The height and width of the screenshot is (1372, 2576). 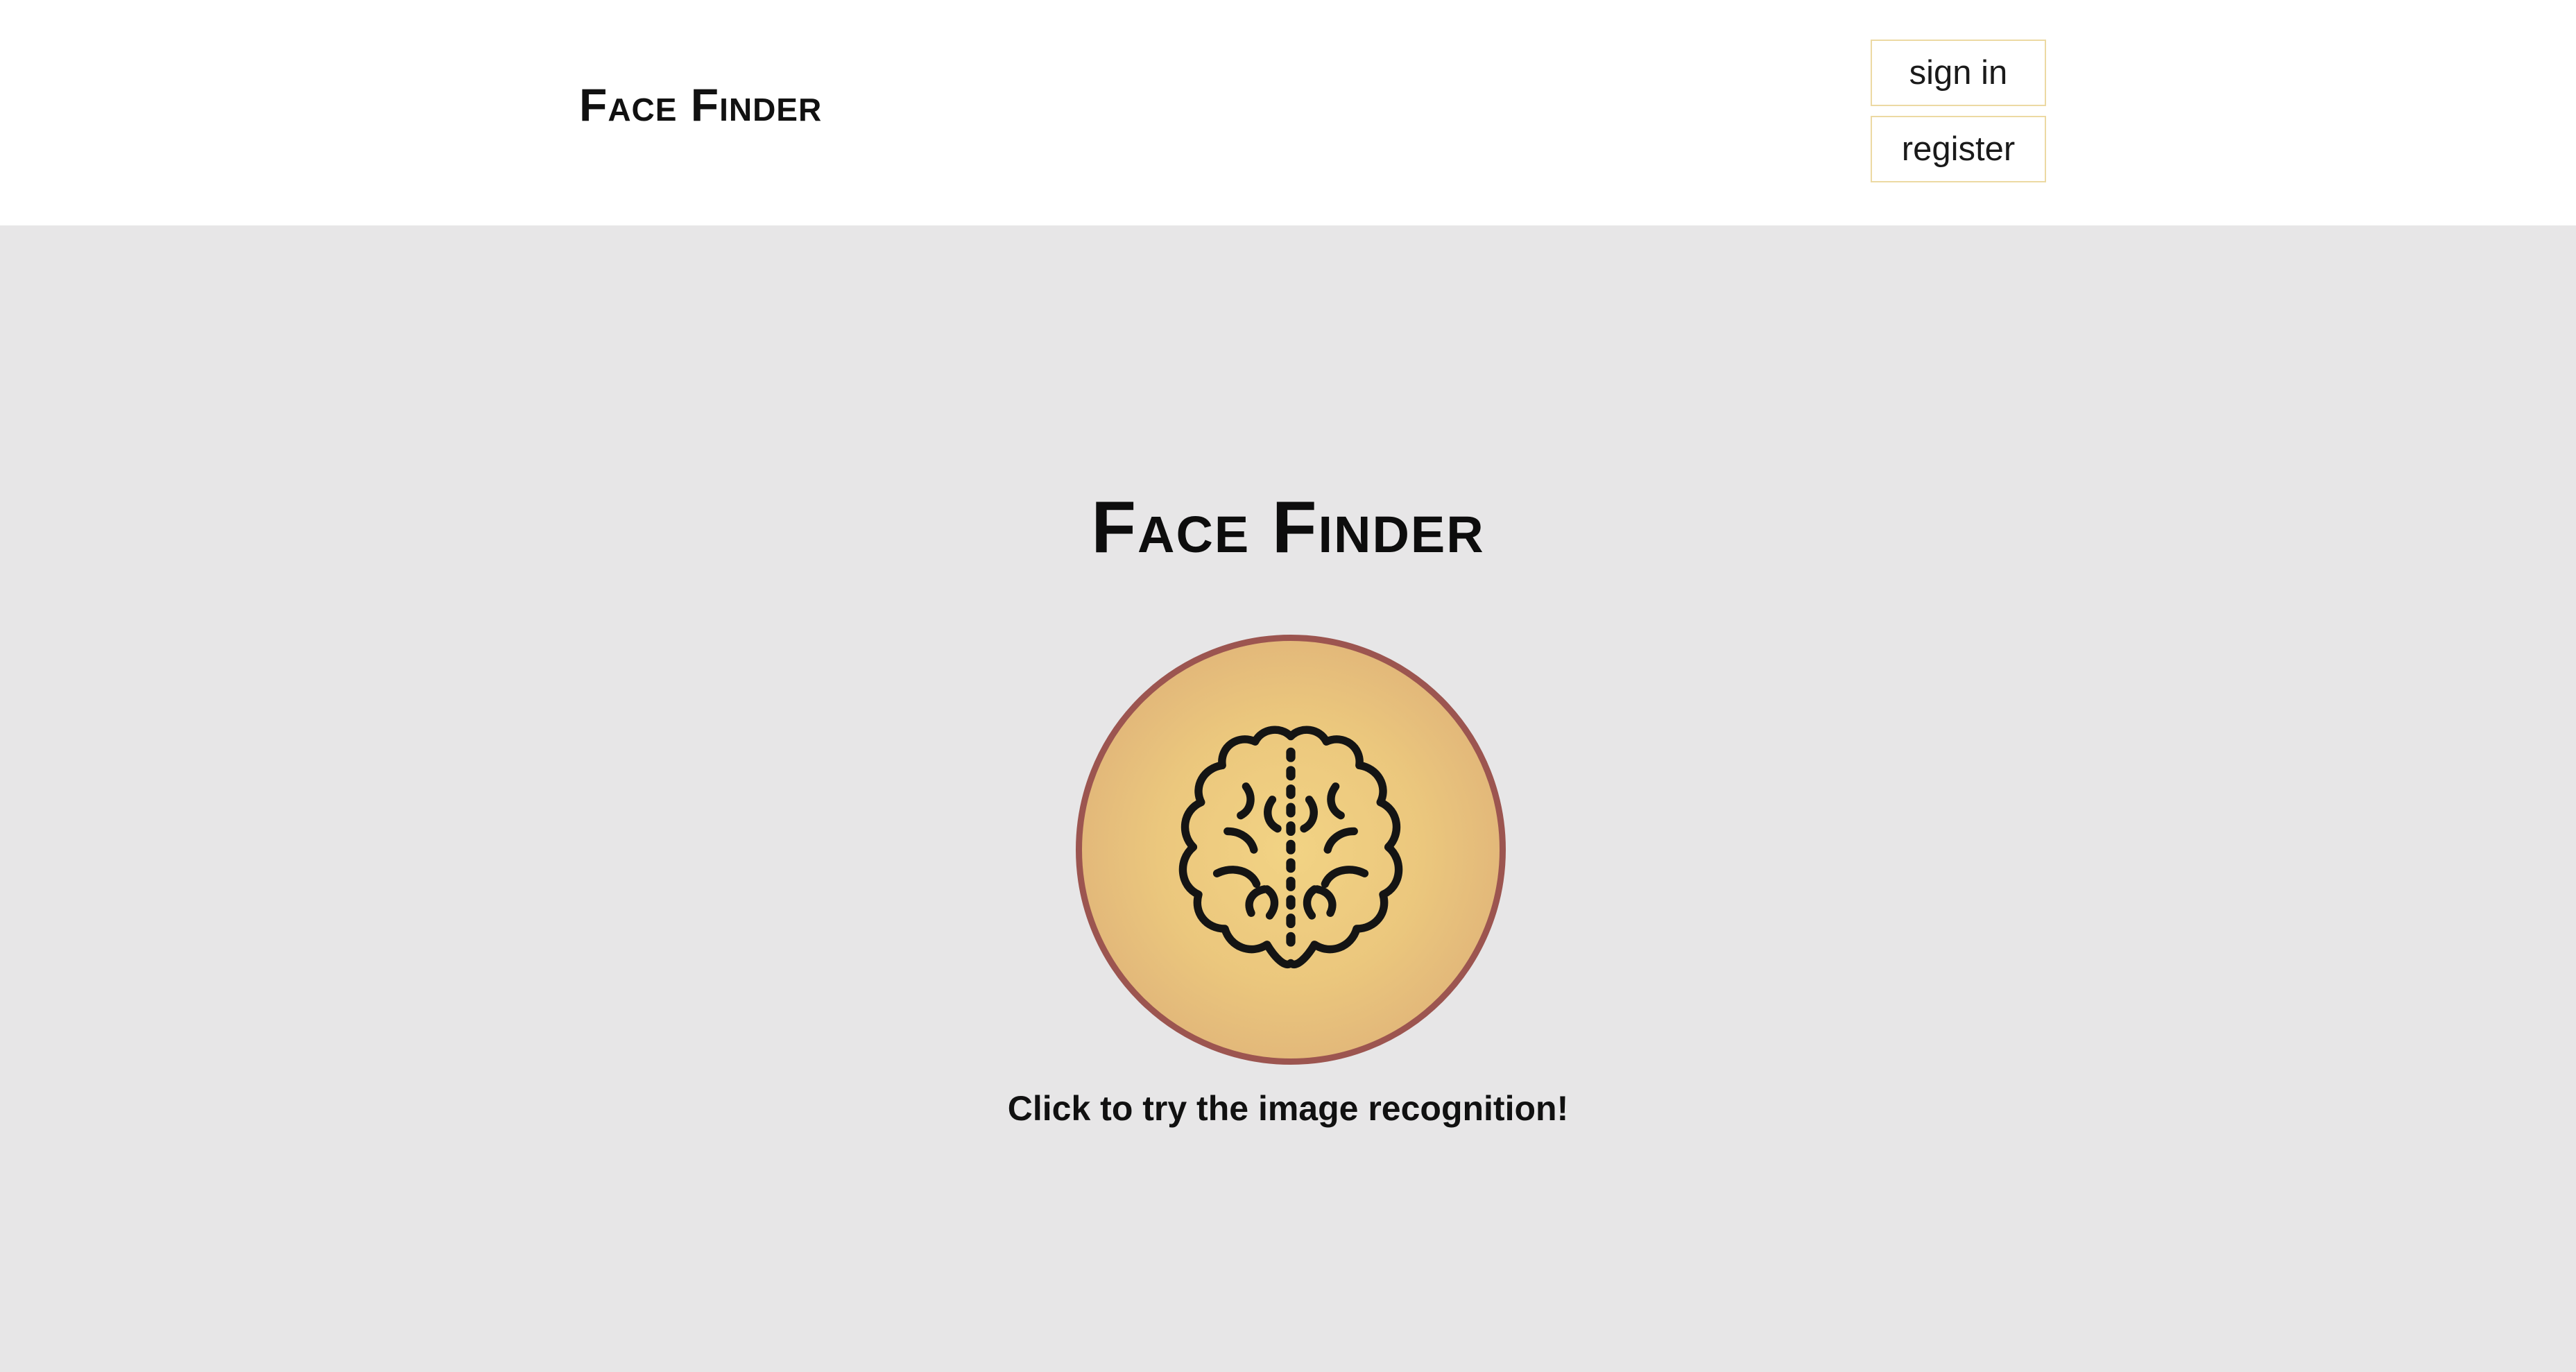 I want to click on cta-text: Click to try the image recognition!, so click(x=1288, y=1108).